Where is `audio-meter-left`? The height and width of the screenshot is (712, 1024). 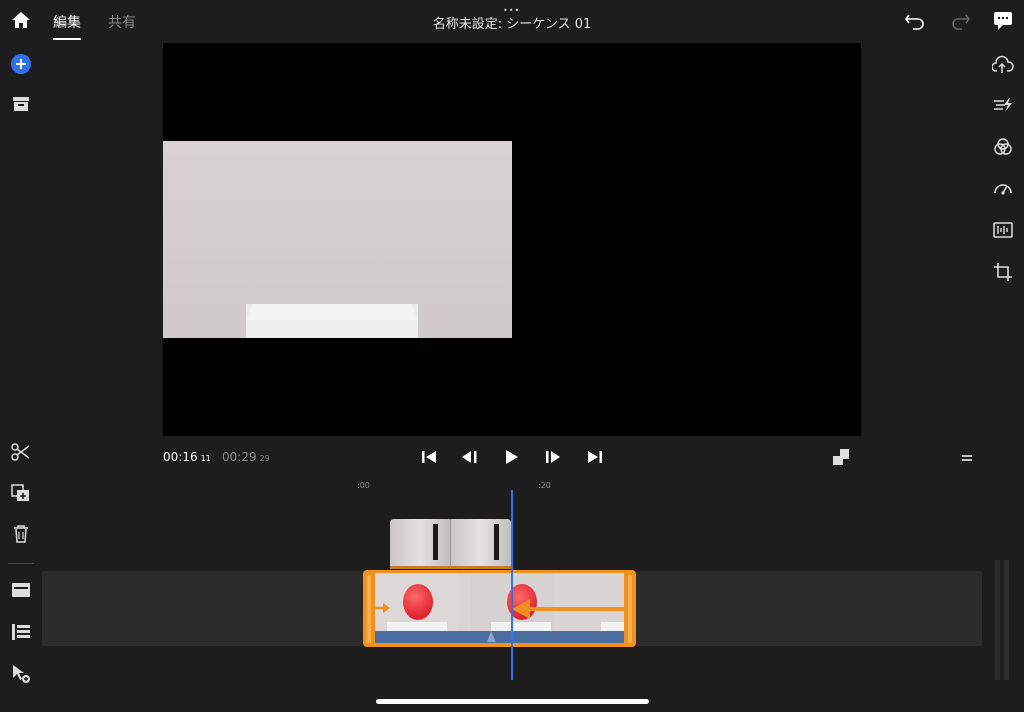 audio-meter-left is located at coordinates (997, 620).